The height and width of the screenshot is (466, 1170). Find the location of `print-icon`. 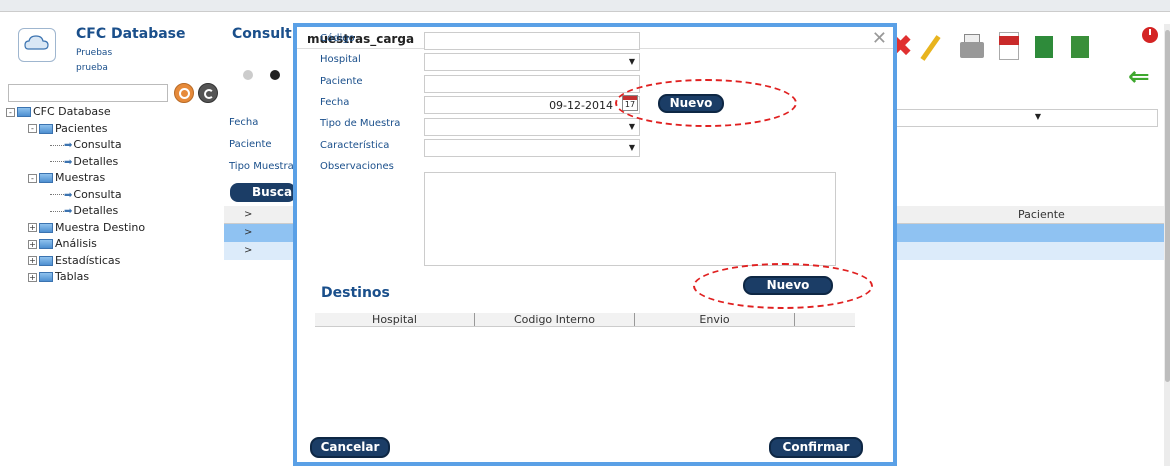

print-icon is located at coordinates (971, 47).